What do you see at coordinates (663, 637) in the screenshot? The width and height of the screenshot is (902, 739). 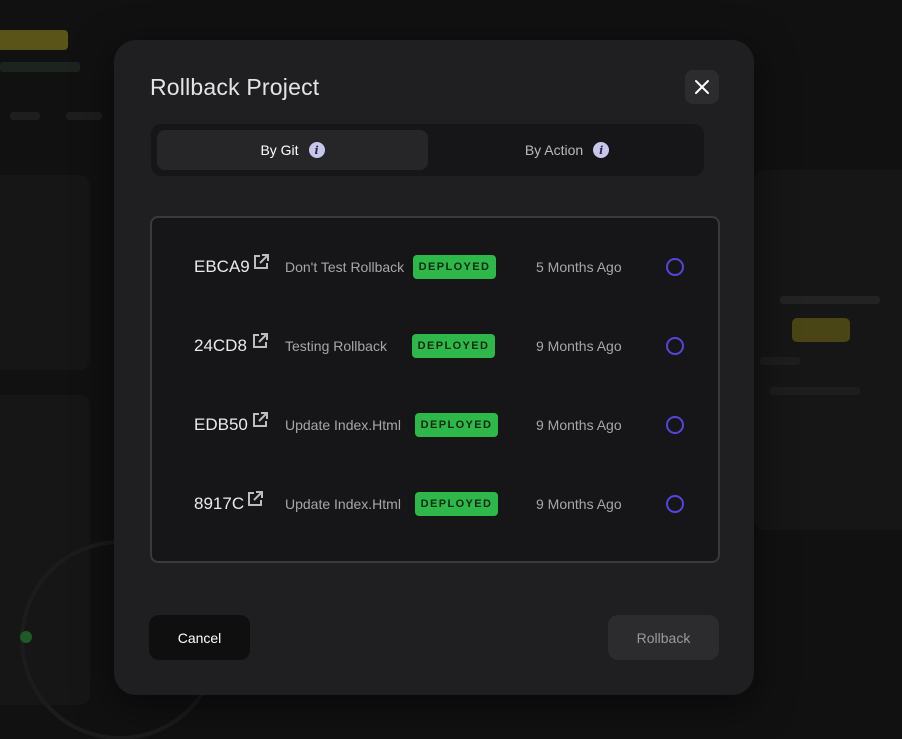 I see `rollback-button: Rollback` at bounding box center [663, 637].